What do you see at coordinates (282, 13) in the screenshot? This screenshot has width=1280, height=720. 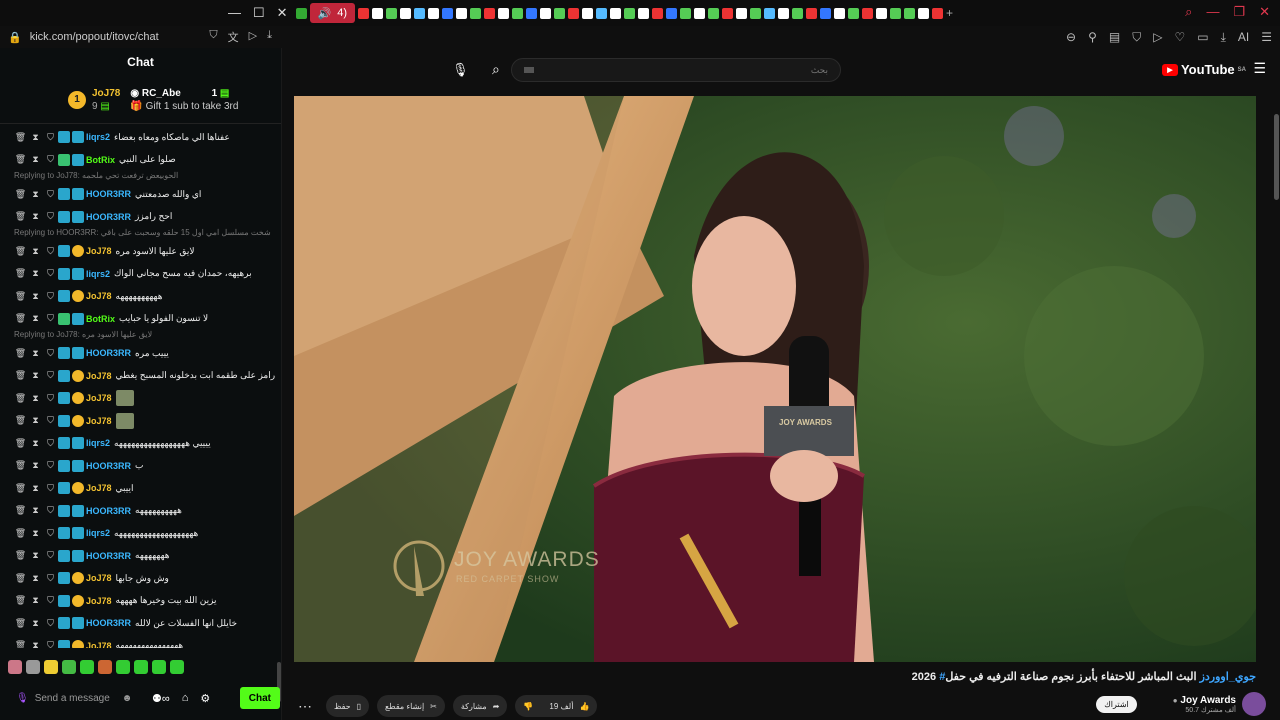 I see `close-icon: ✕` at bounding box center [282, 13].